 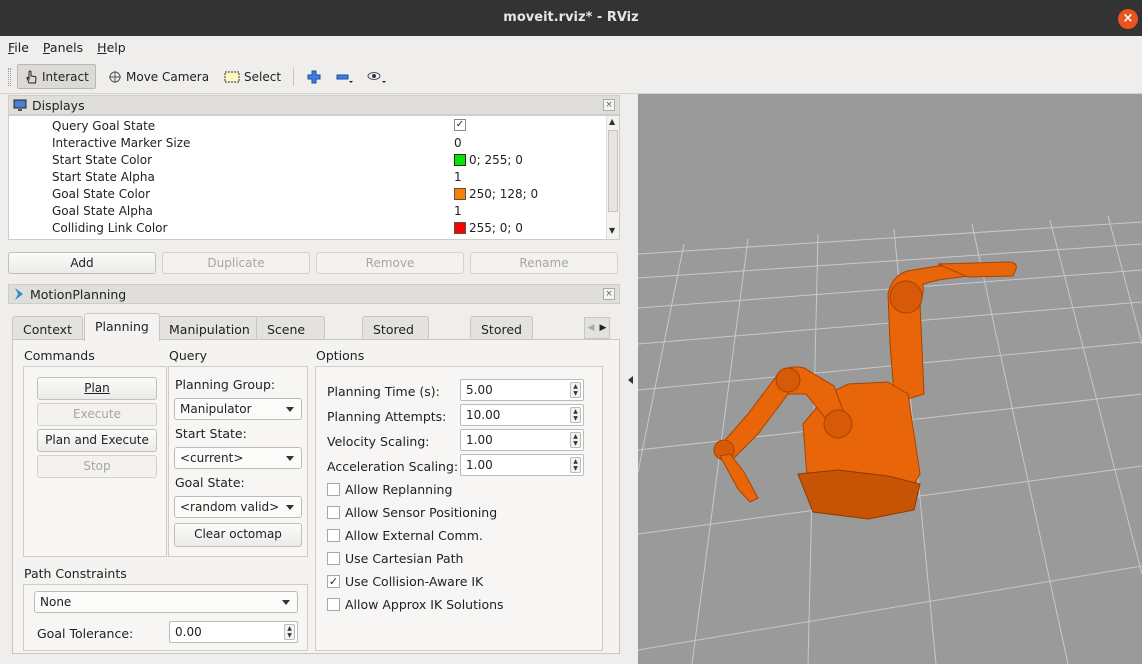 I want to click on stop-button: Stop, so click(x=97, y=466).